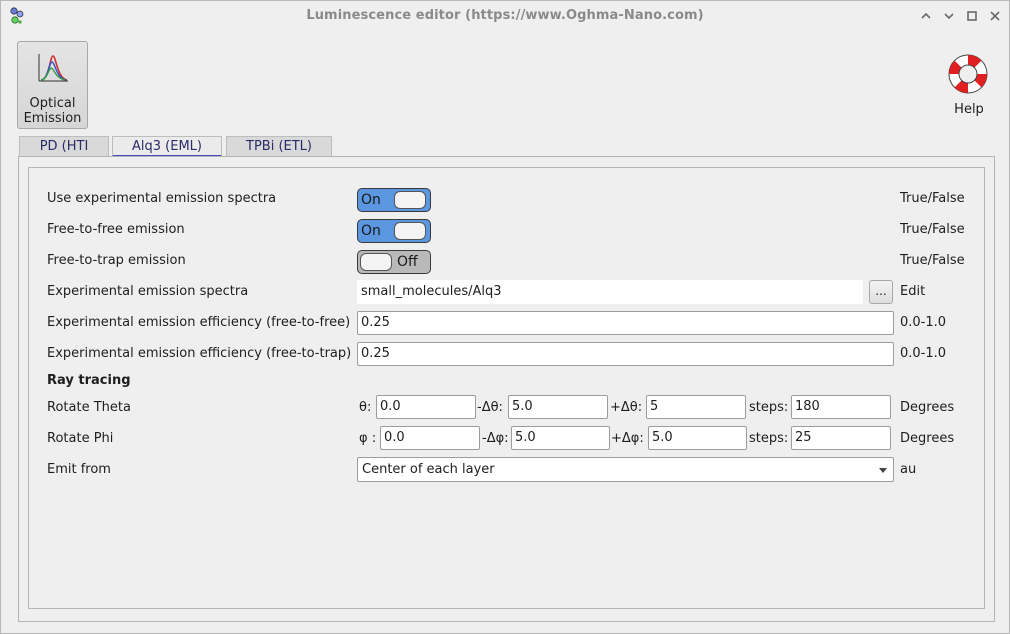  What do you see at coordinates (610, 292) in the screenshot?
I see `exp-spectra-input: small_molecules/Alq3` at bounding box center [610, 292].